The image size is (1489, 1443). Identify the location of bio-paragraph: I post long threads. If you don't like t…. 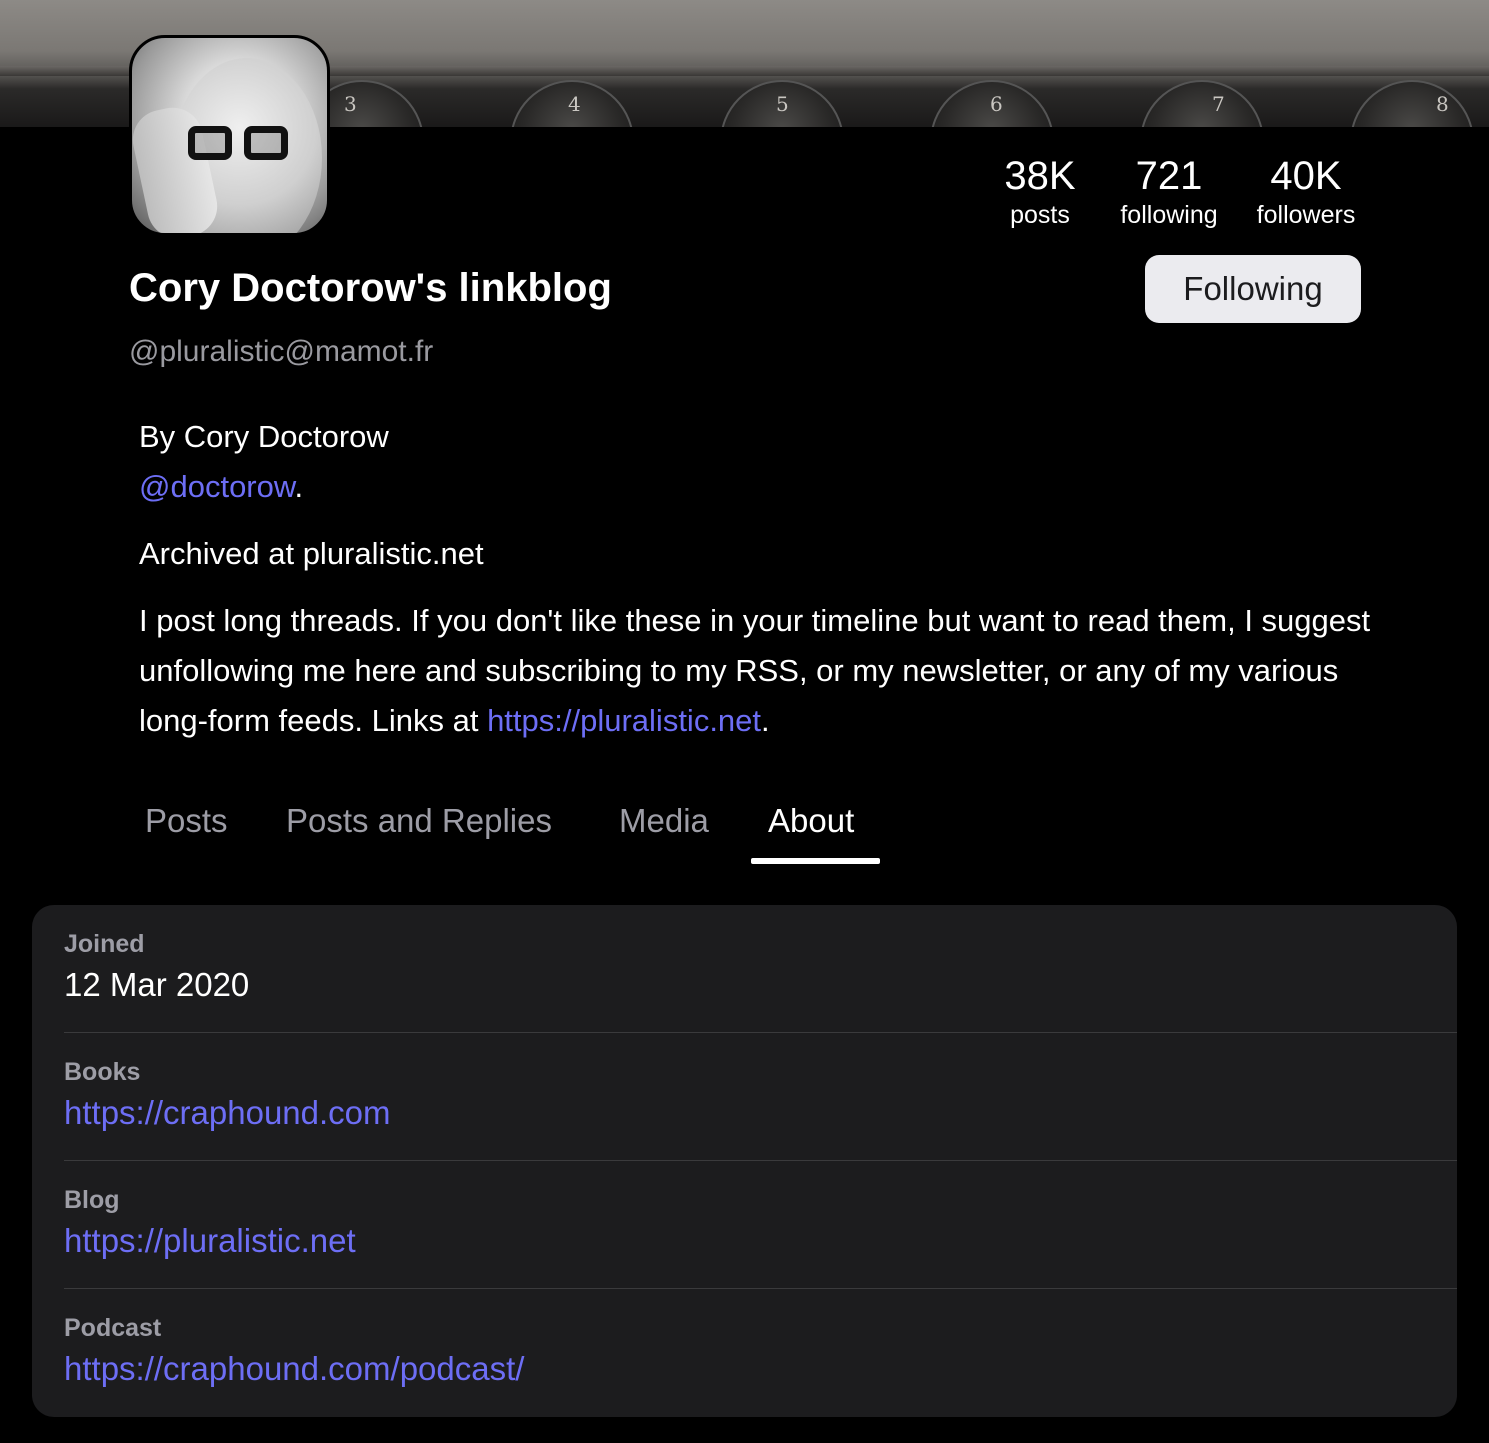
(769, 671).